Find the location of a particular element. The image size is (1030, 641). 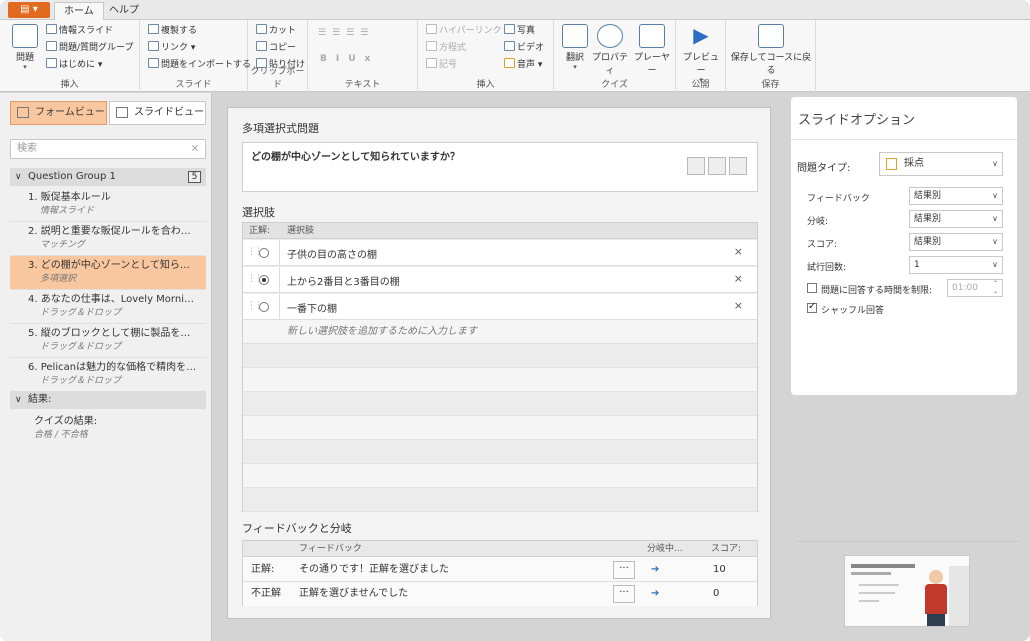

video-button: ビデオ is located at coordinates (524, 48).